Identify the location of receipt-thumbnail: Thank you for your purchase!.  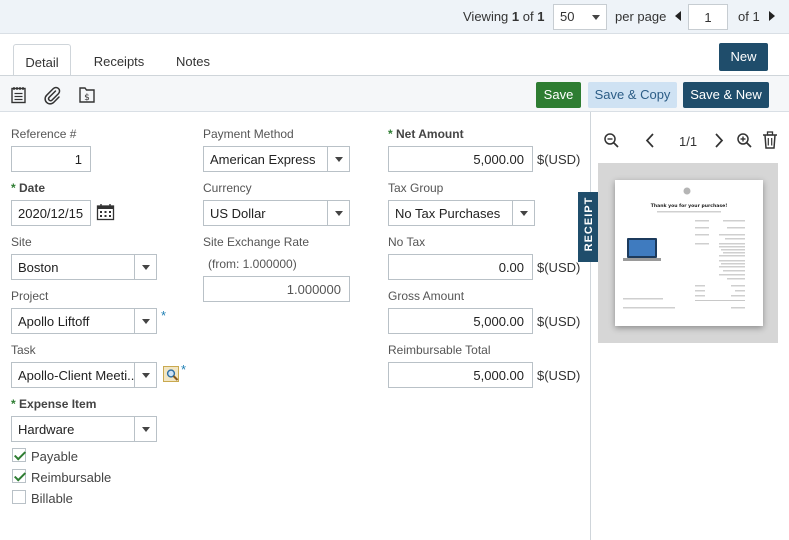
(689, 253).